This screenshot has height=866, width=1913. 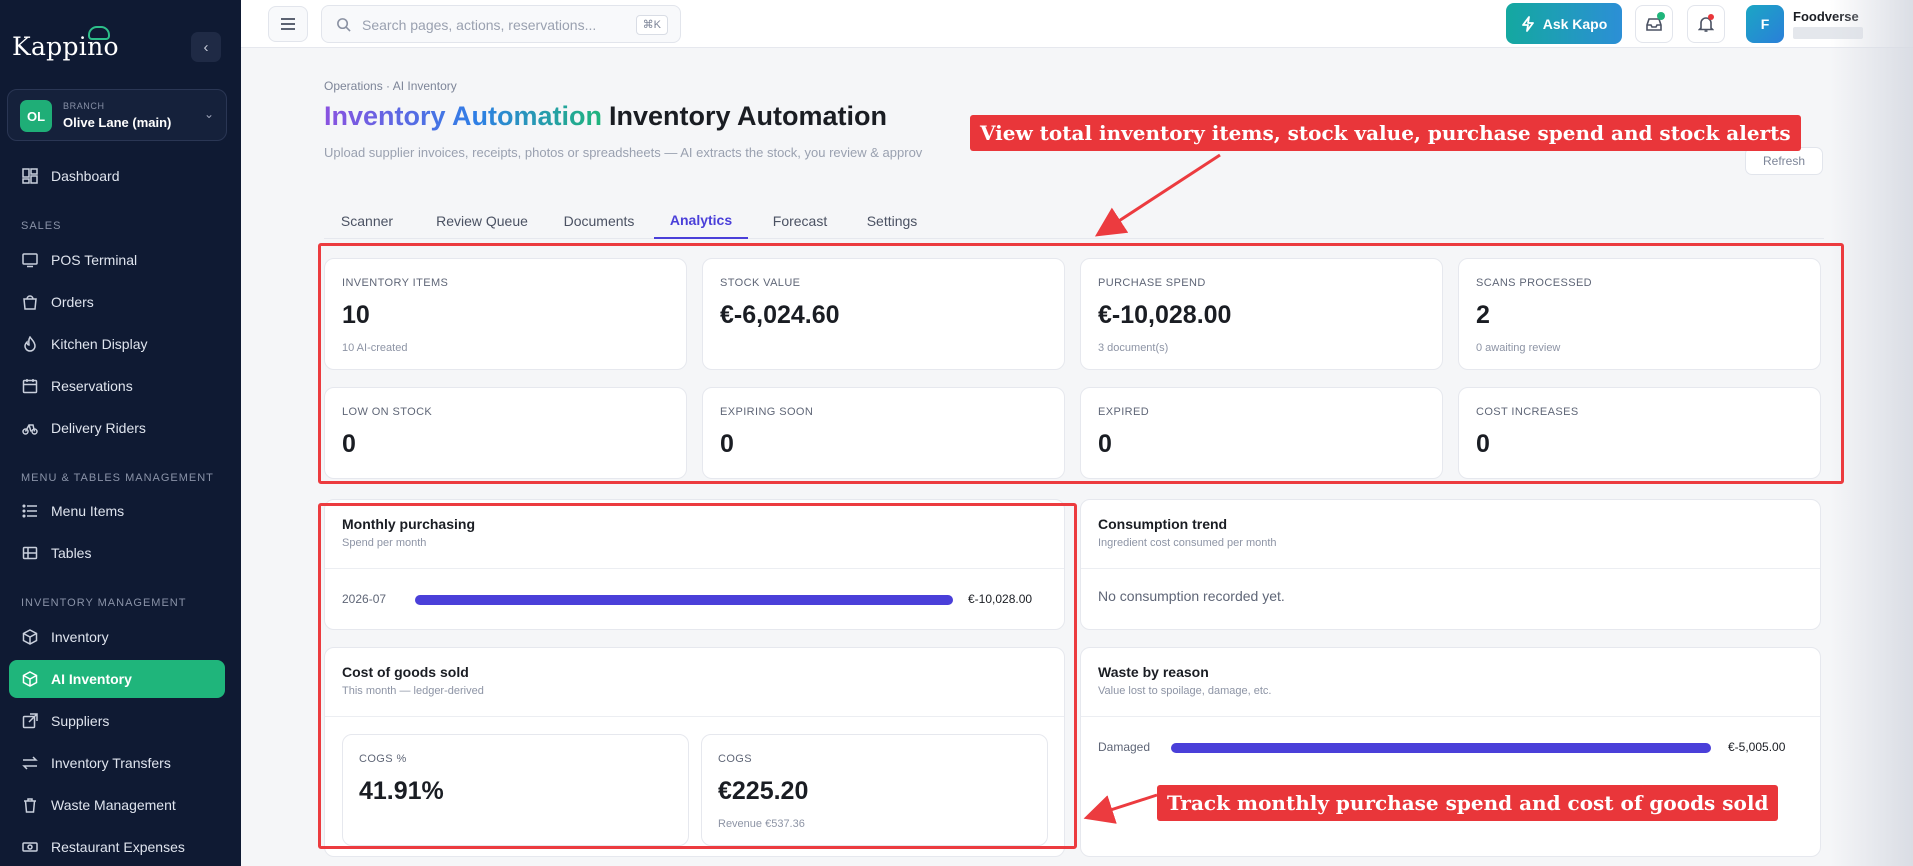 What do you see at coordinates (117, 176) in the screenshot?
I see `sidebar-item-dashboard: Dashboard` at bounding box center [117, 176].